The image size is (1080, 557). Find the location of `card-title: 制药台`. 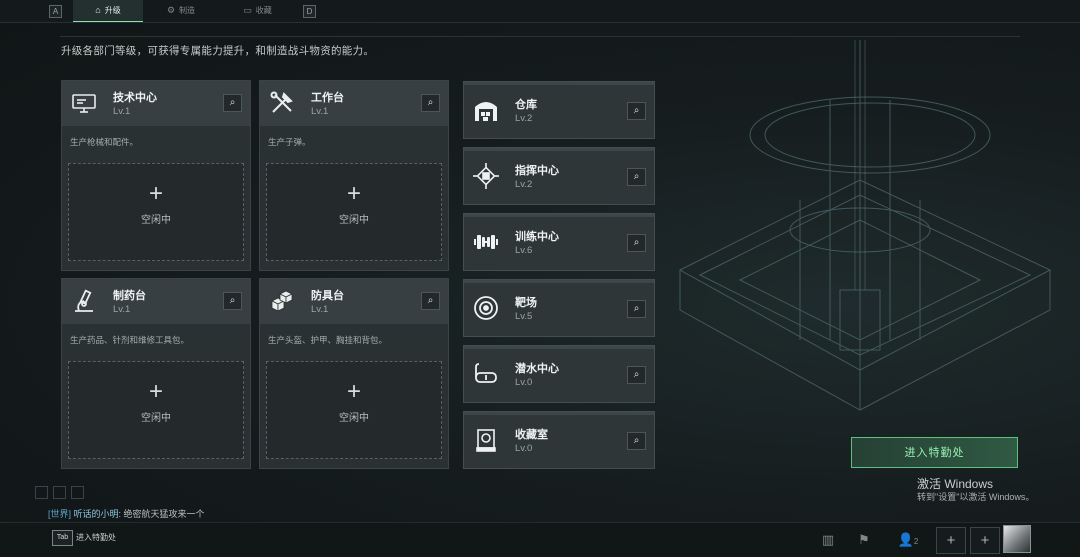

card-title: 制药台 is located at coordinates (129, 296).